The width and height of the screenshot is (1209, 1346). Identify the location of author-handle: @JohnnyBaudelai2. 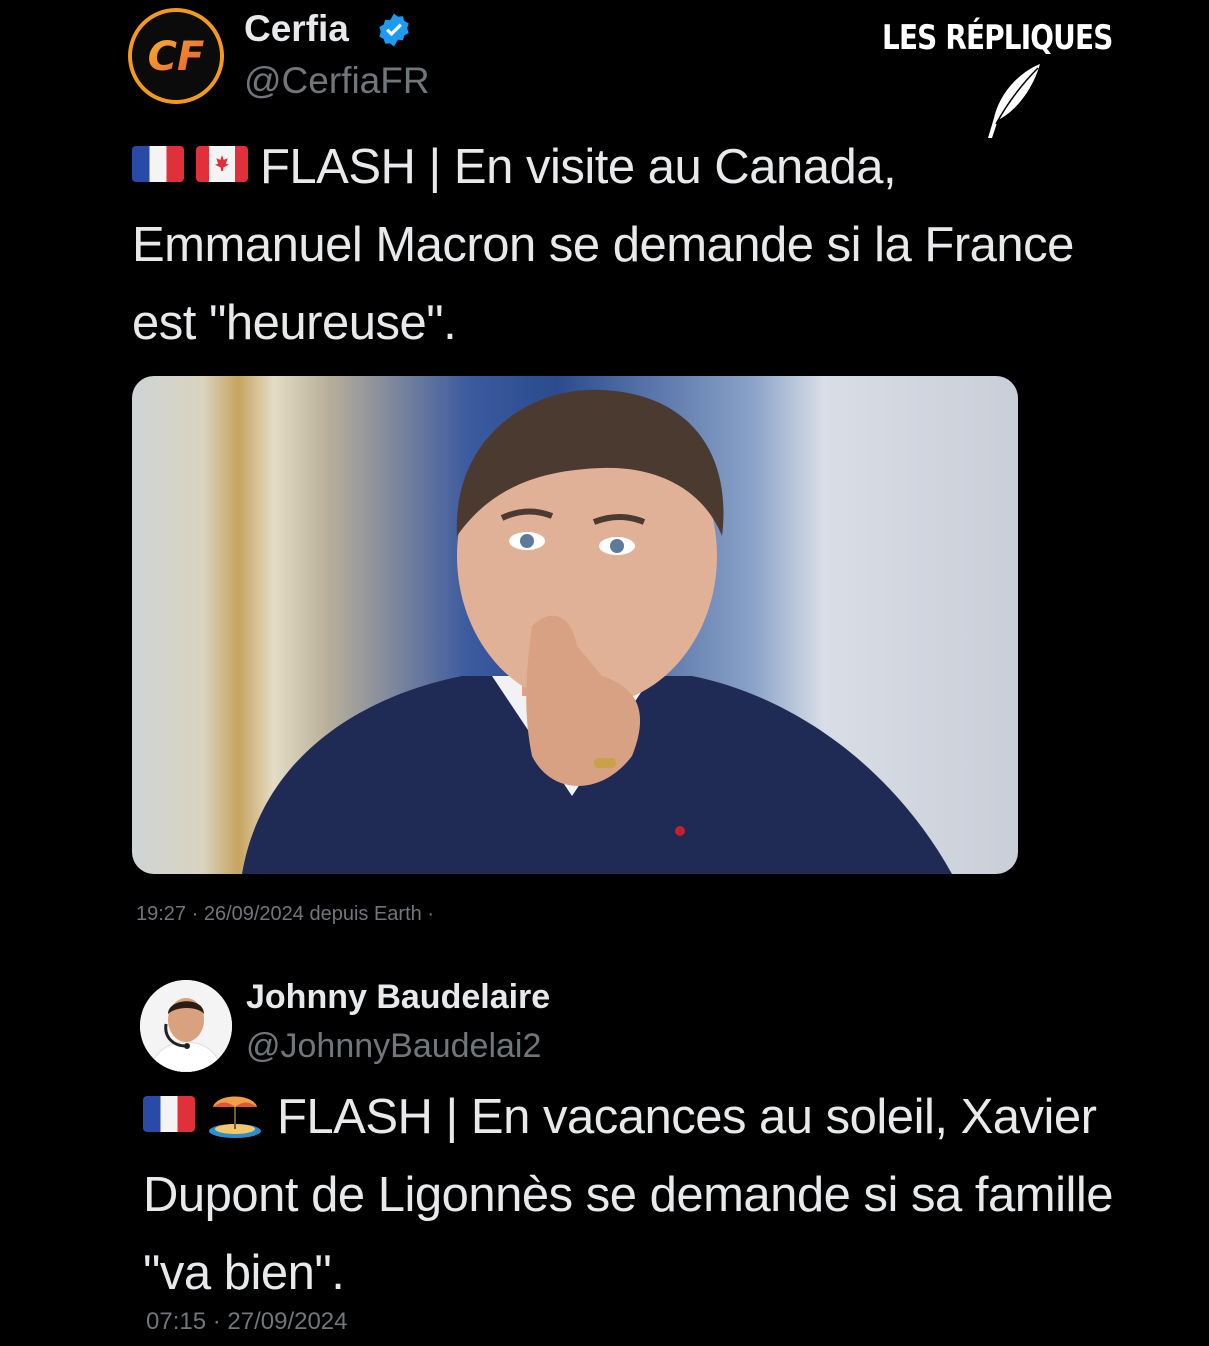
(393, 1046).